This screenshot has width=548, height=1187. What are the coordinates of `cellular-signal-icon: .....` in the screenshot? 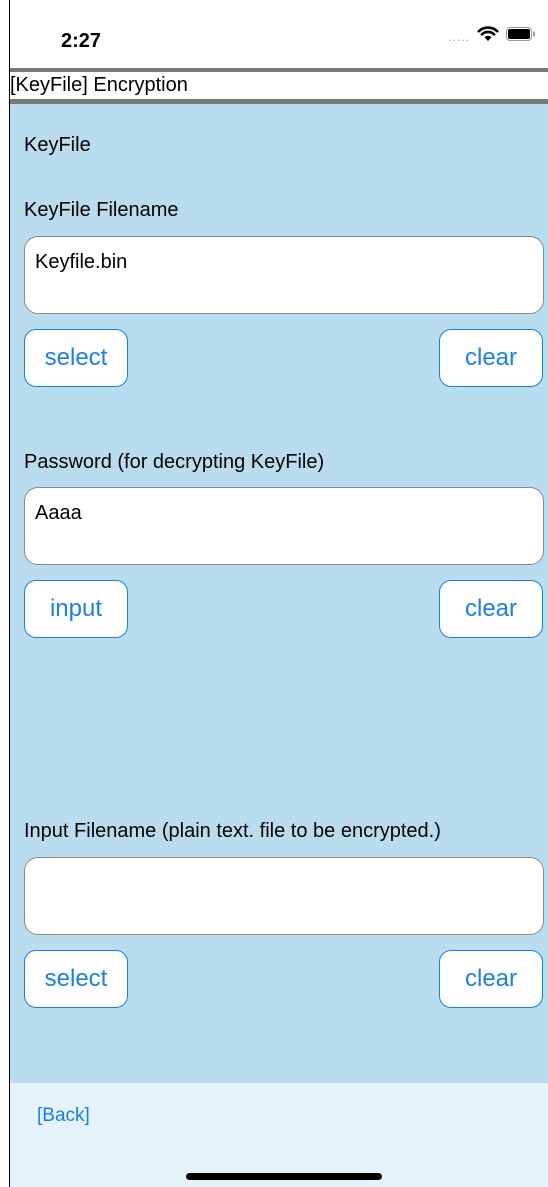 It's located at (459, 36).